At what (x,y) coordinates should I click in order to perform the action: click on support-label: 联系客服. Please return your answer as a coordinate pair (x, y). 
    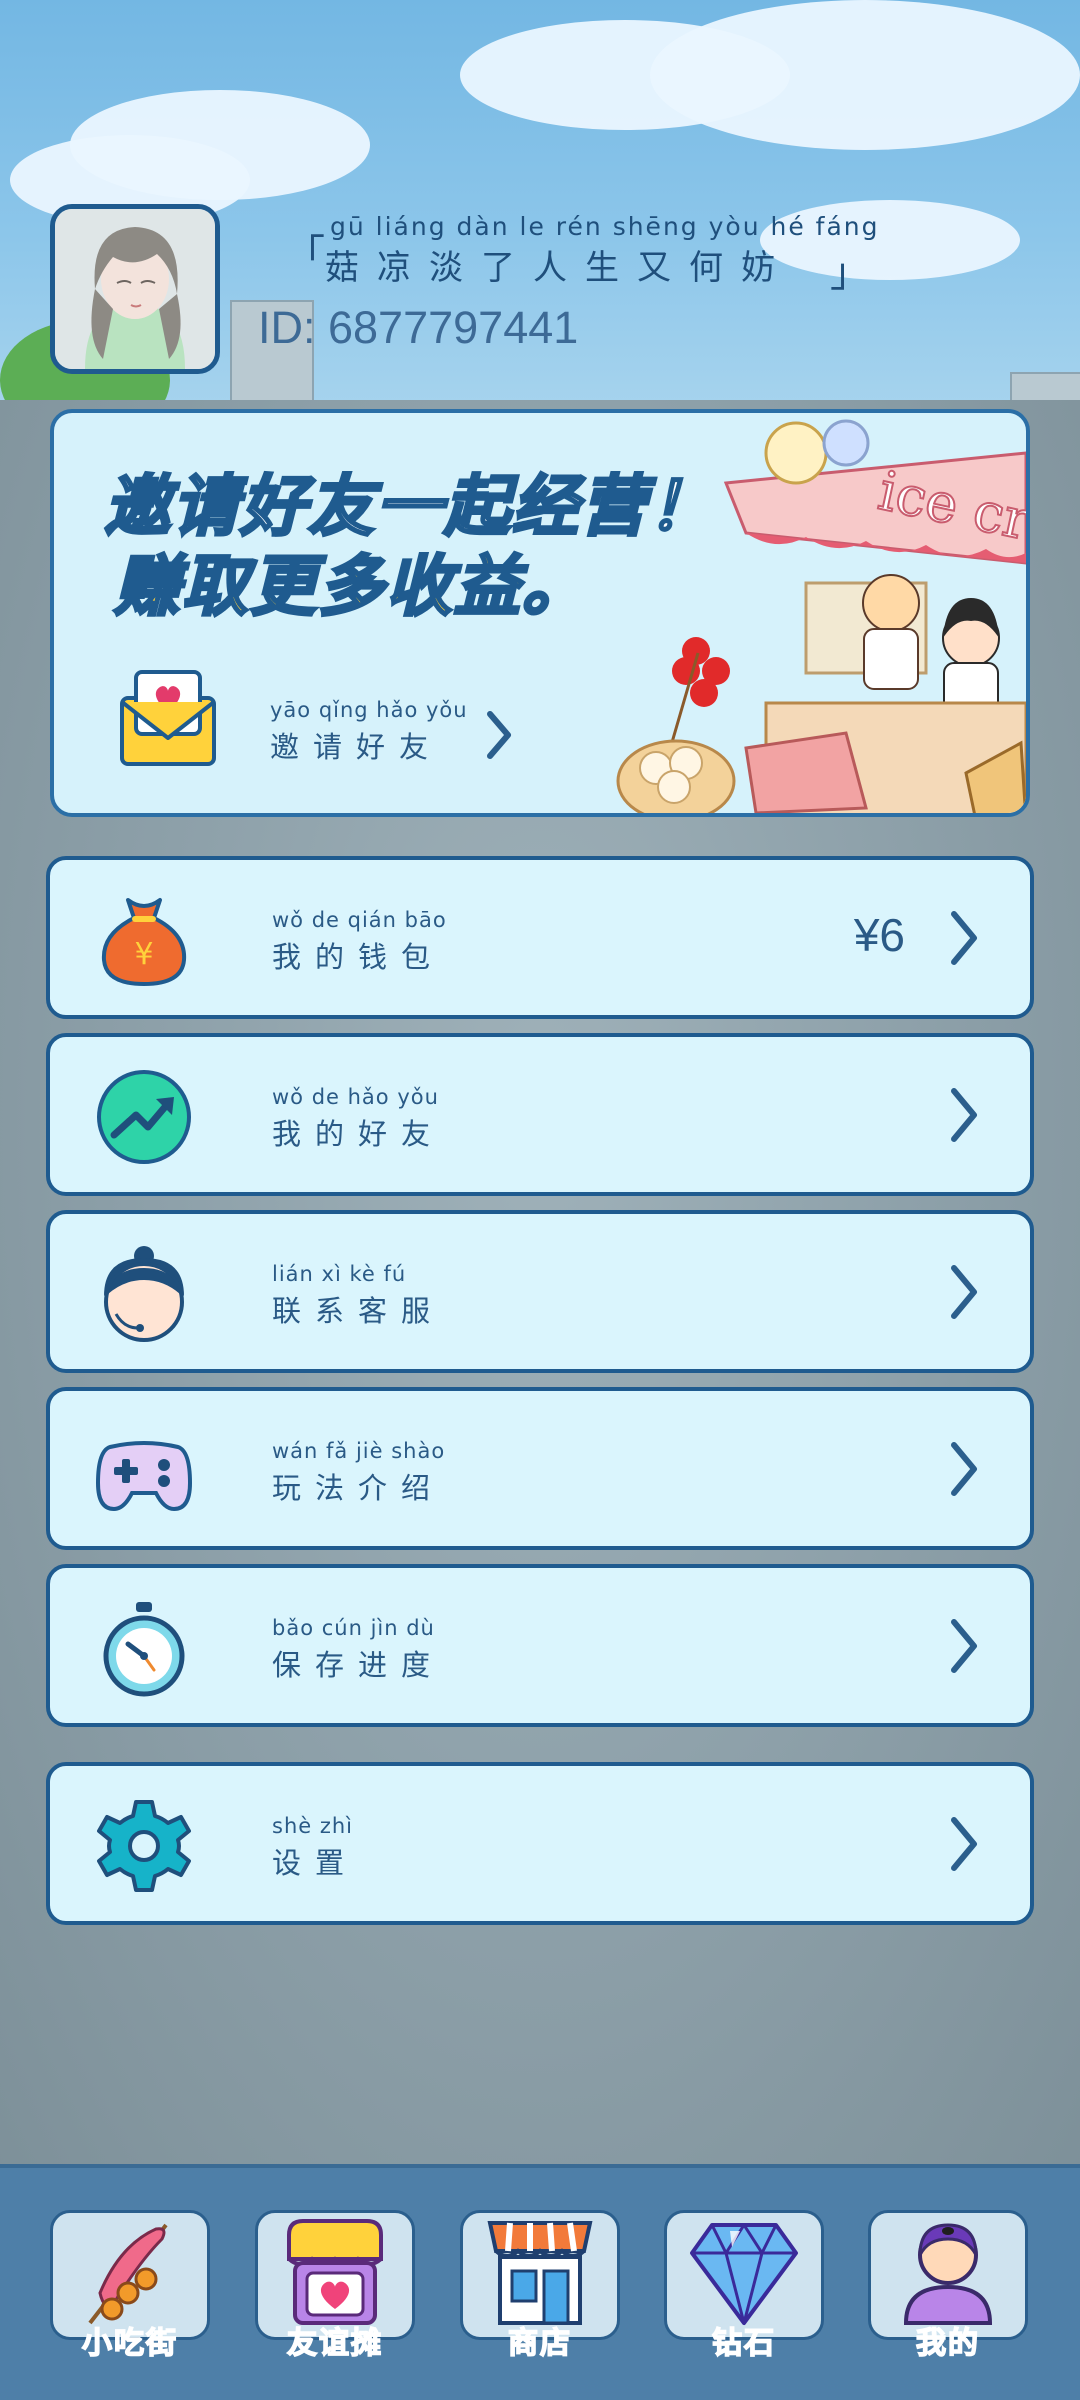
    Looking at the image, I should click on (358, 1311).